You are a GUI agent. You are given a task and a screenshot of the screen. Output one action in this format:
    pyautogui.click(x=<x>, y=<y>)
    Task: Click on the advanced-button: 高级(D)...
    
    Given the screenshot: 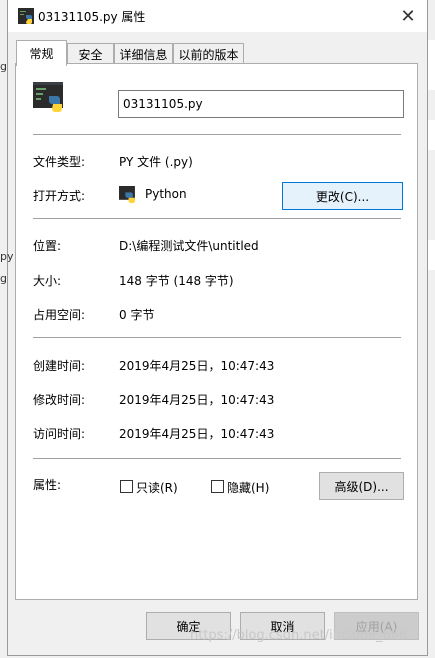 What is the action you would take?
    pyautogui.click(x=361, y=486)
    